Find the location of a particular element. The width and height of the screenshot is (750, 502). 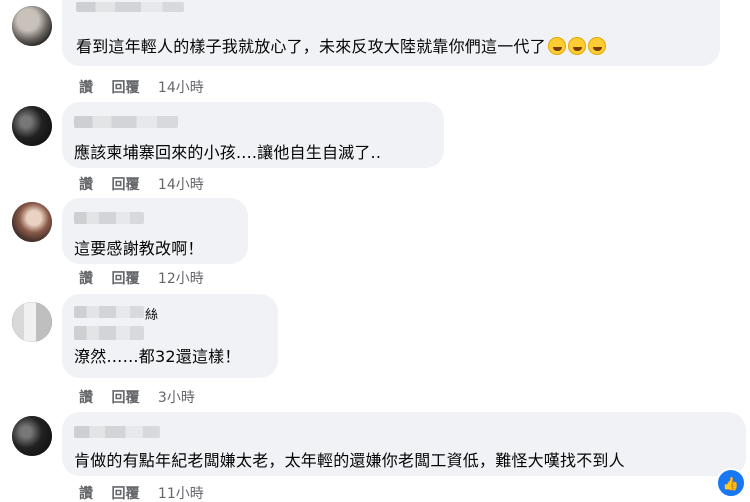

facebook-reaction-badge-icon: 👍 is located at coordinates (731, 483).